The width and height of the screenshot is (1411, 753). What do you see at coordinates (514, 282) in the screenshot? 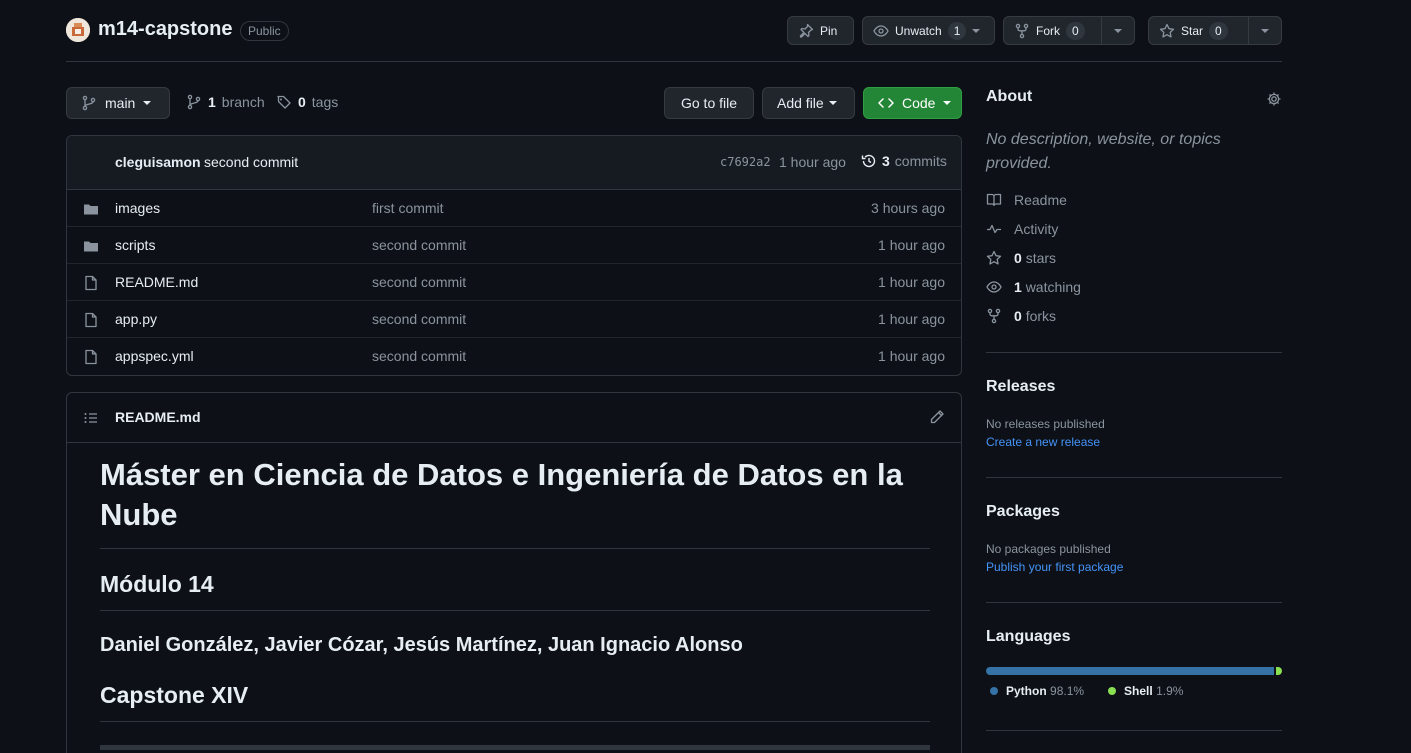
I see `file-row: README.md second commit 1 hour ago` at bounding box center [514, 282].